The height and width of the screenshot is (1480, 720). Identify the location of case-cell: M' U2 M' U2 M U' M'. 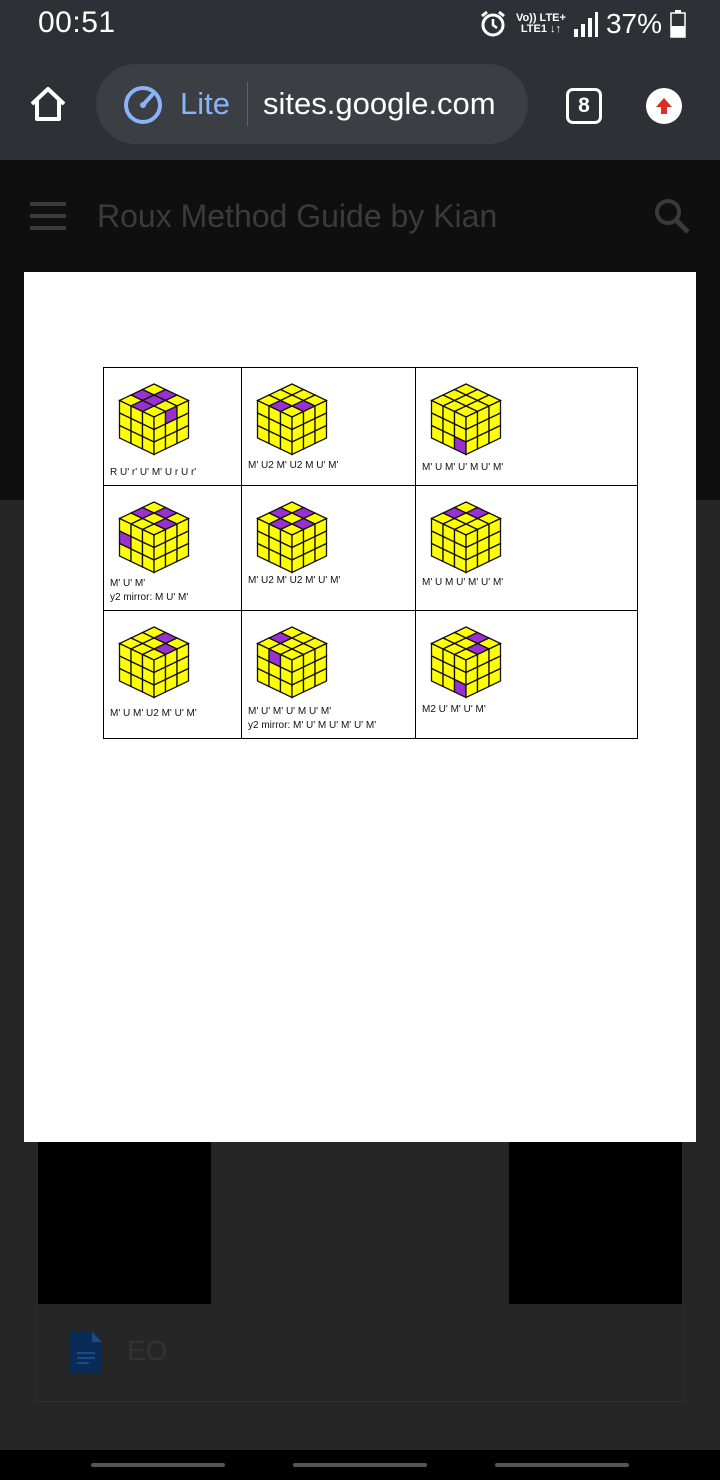
(328, 426).